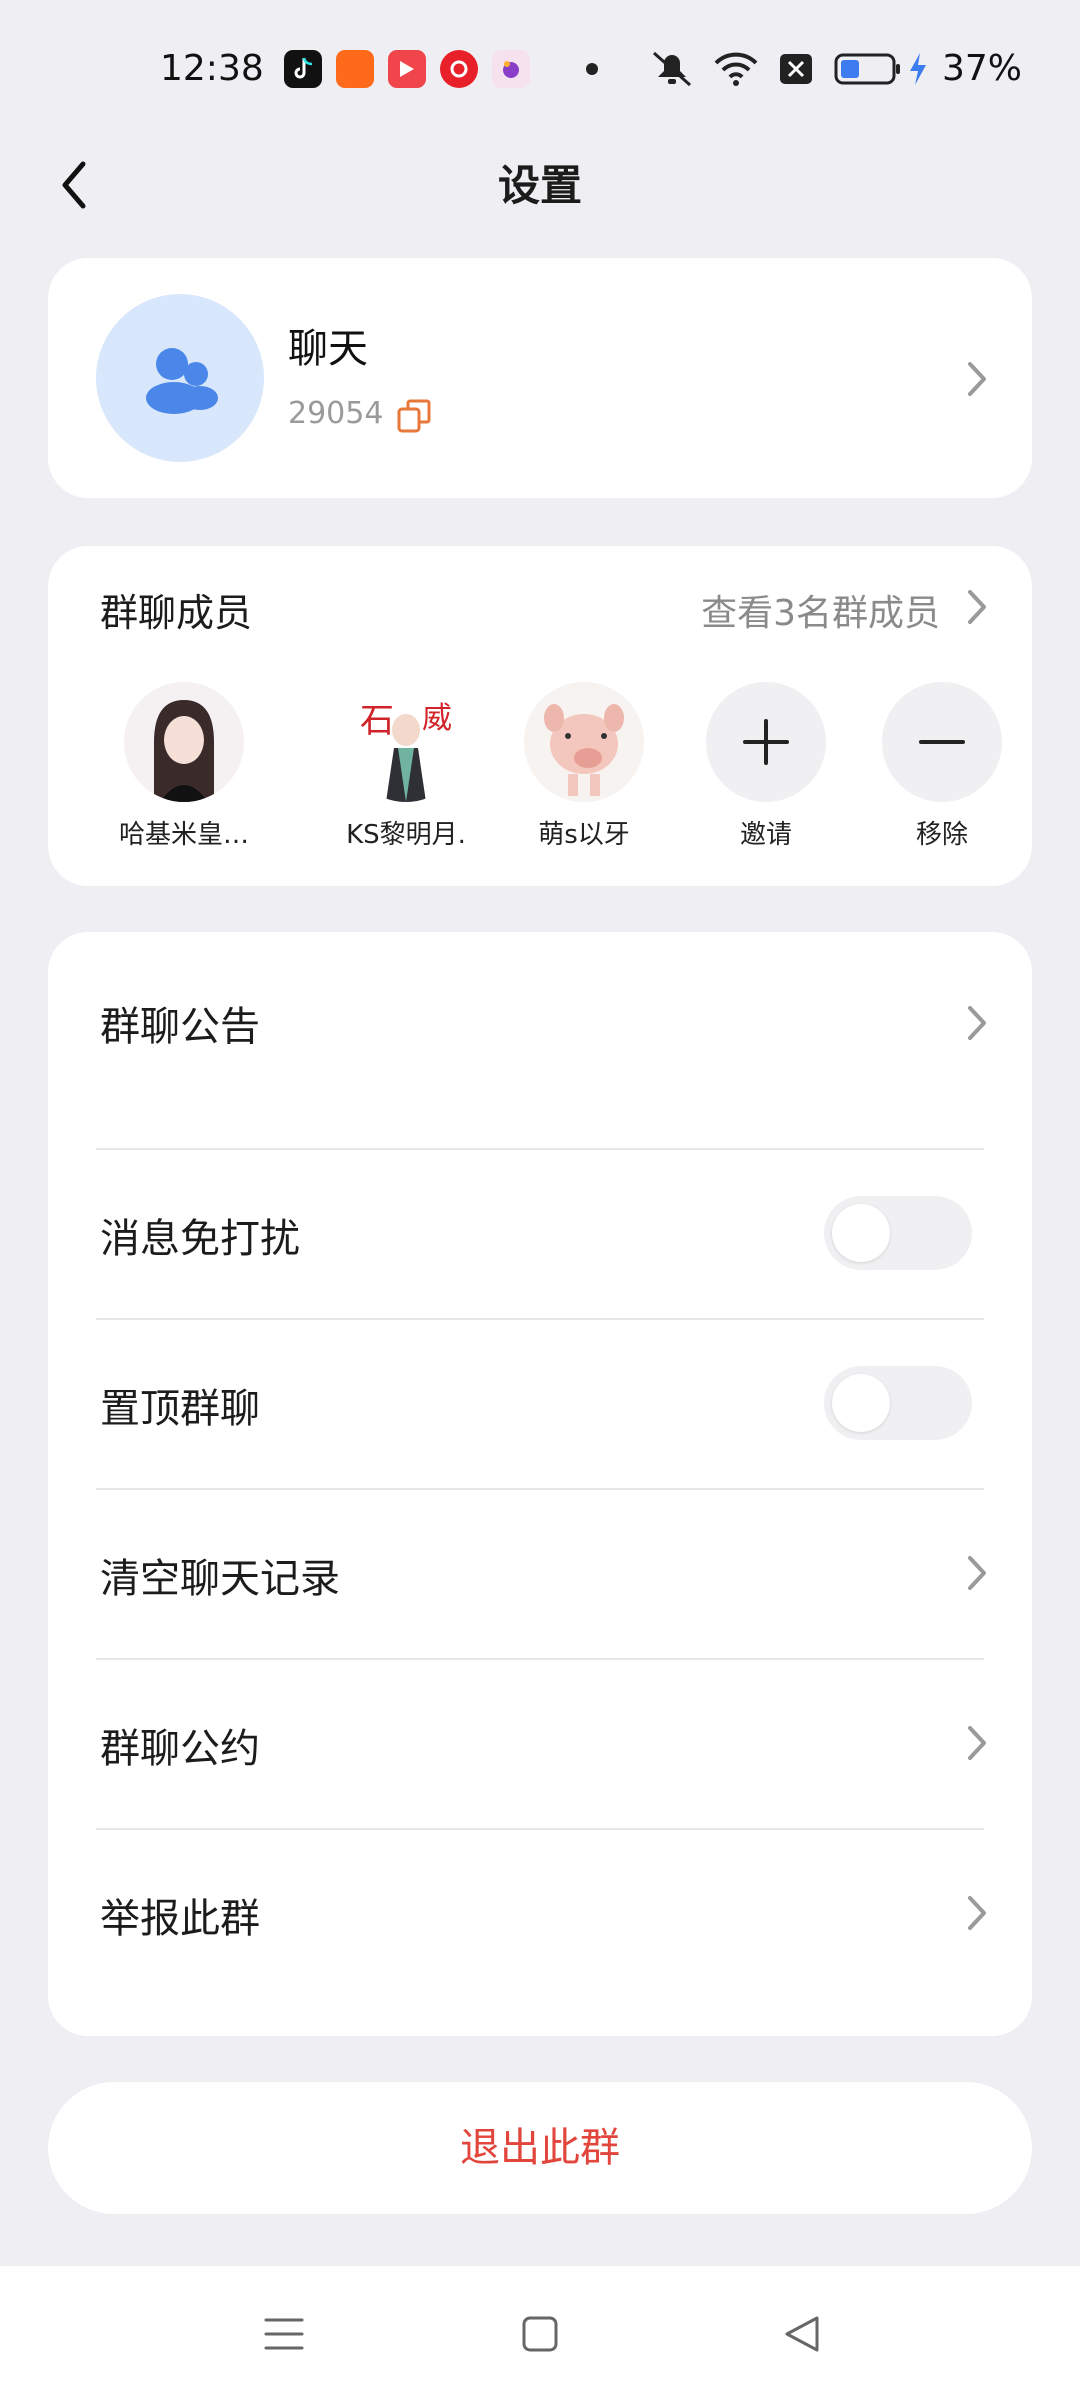  I want to click on pin-chat-label: 置顶群聊, so click(180, 1409).